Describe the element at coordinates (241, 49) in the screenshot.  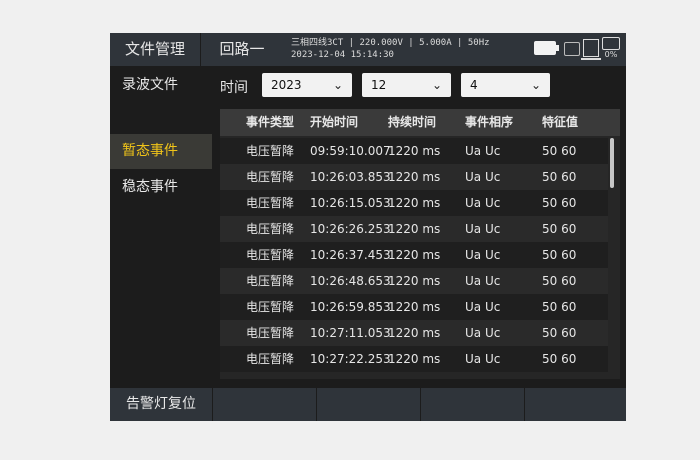
I see `tab-loop-one: 回路一` at that location.